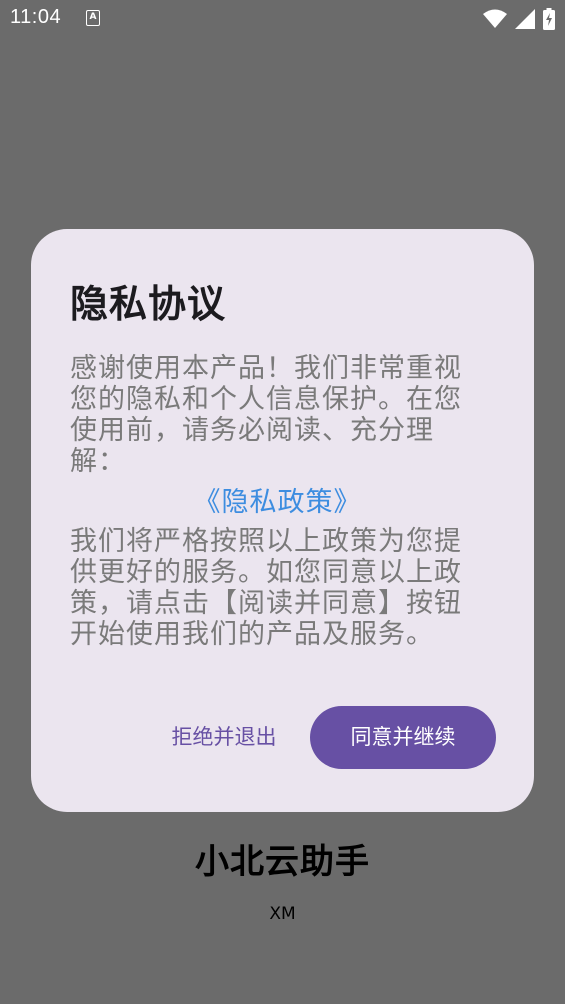 This screenshot has height=1004, width=565. I want to click on wifi-icon, so click(495, 18).